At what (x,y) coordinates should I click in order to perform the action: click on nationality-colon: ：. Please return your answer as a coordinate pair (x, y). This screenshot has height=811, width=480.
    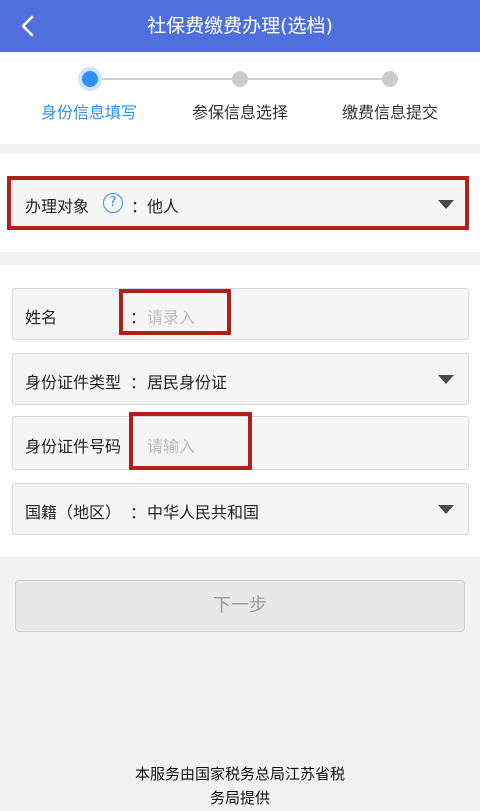
    Looking at the image, I should click on (138, 512).